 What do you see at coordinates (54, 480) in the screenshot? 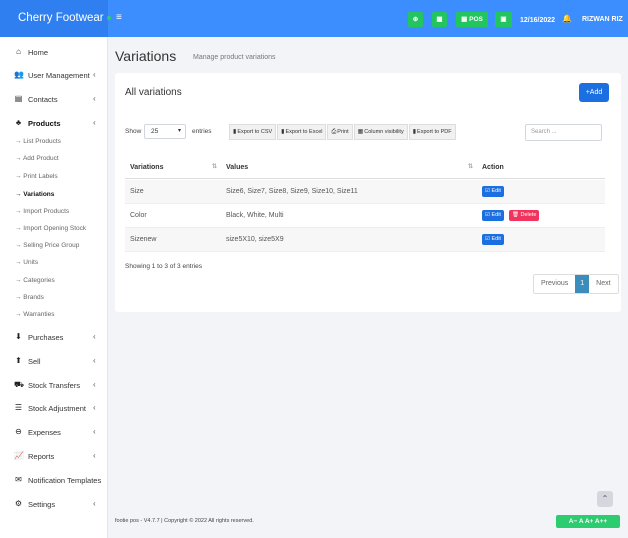
I see `sidebar-item-notification-templates: ✉ Notification Templates` at bounding box center [54, 480].